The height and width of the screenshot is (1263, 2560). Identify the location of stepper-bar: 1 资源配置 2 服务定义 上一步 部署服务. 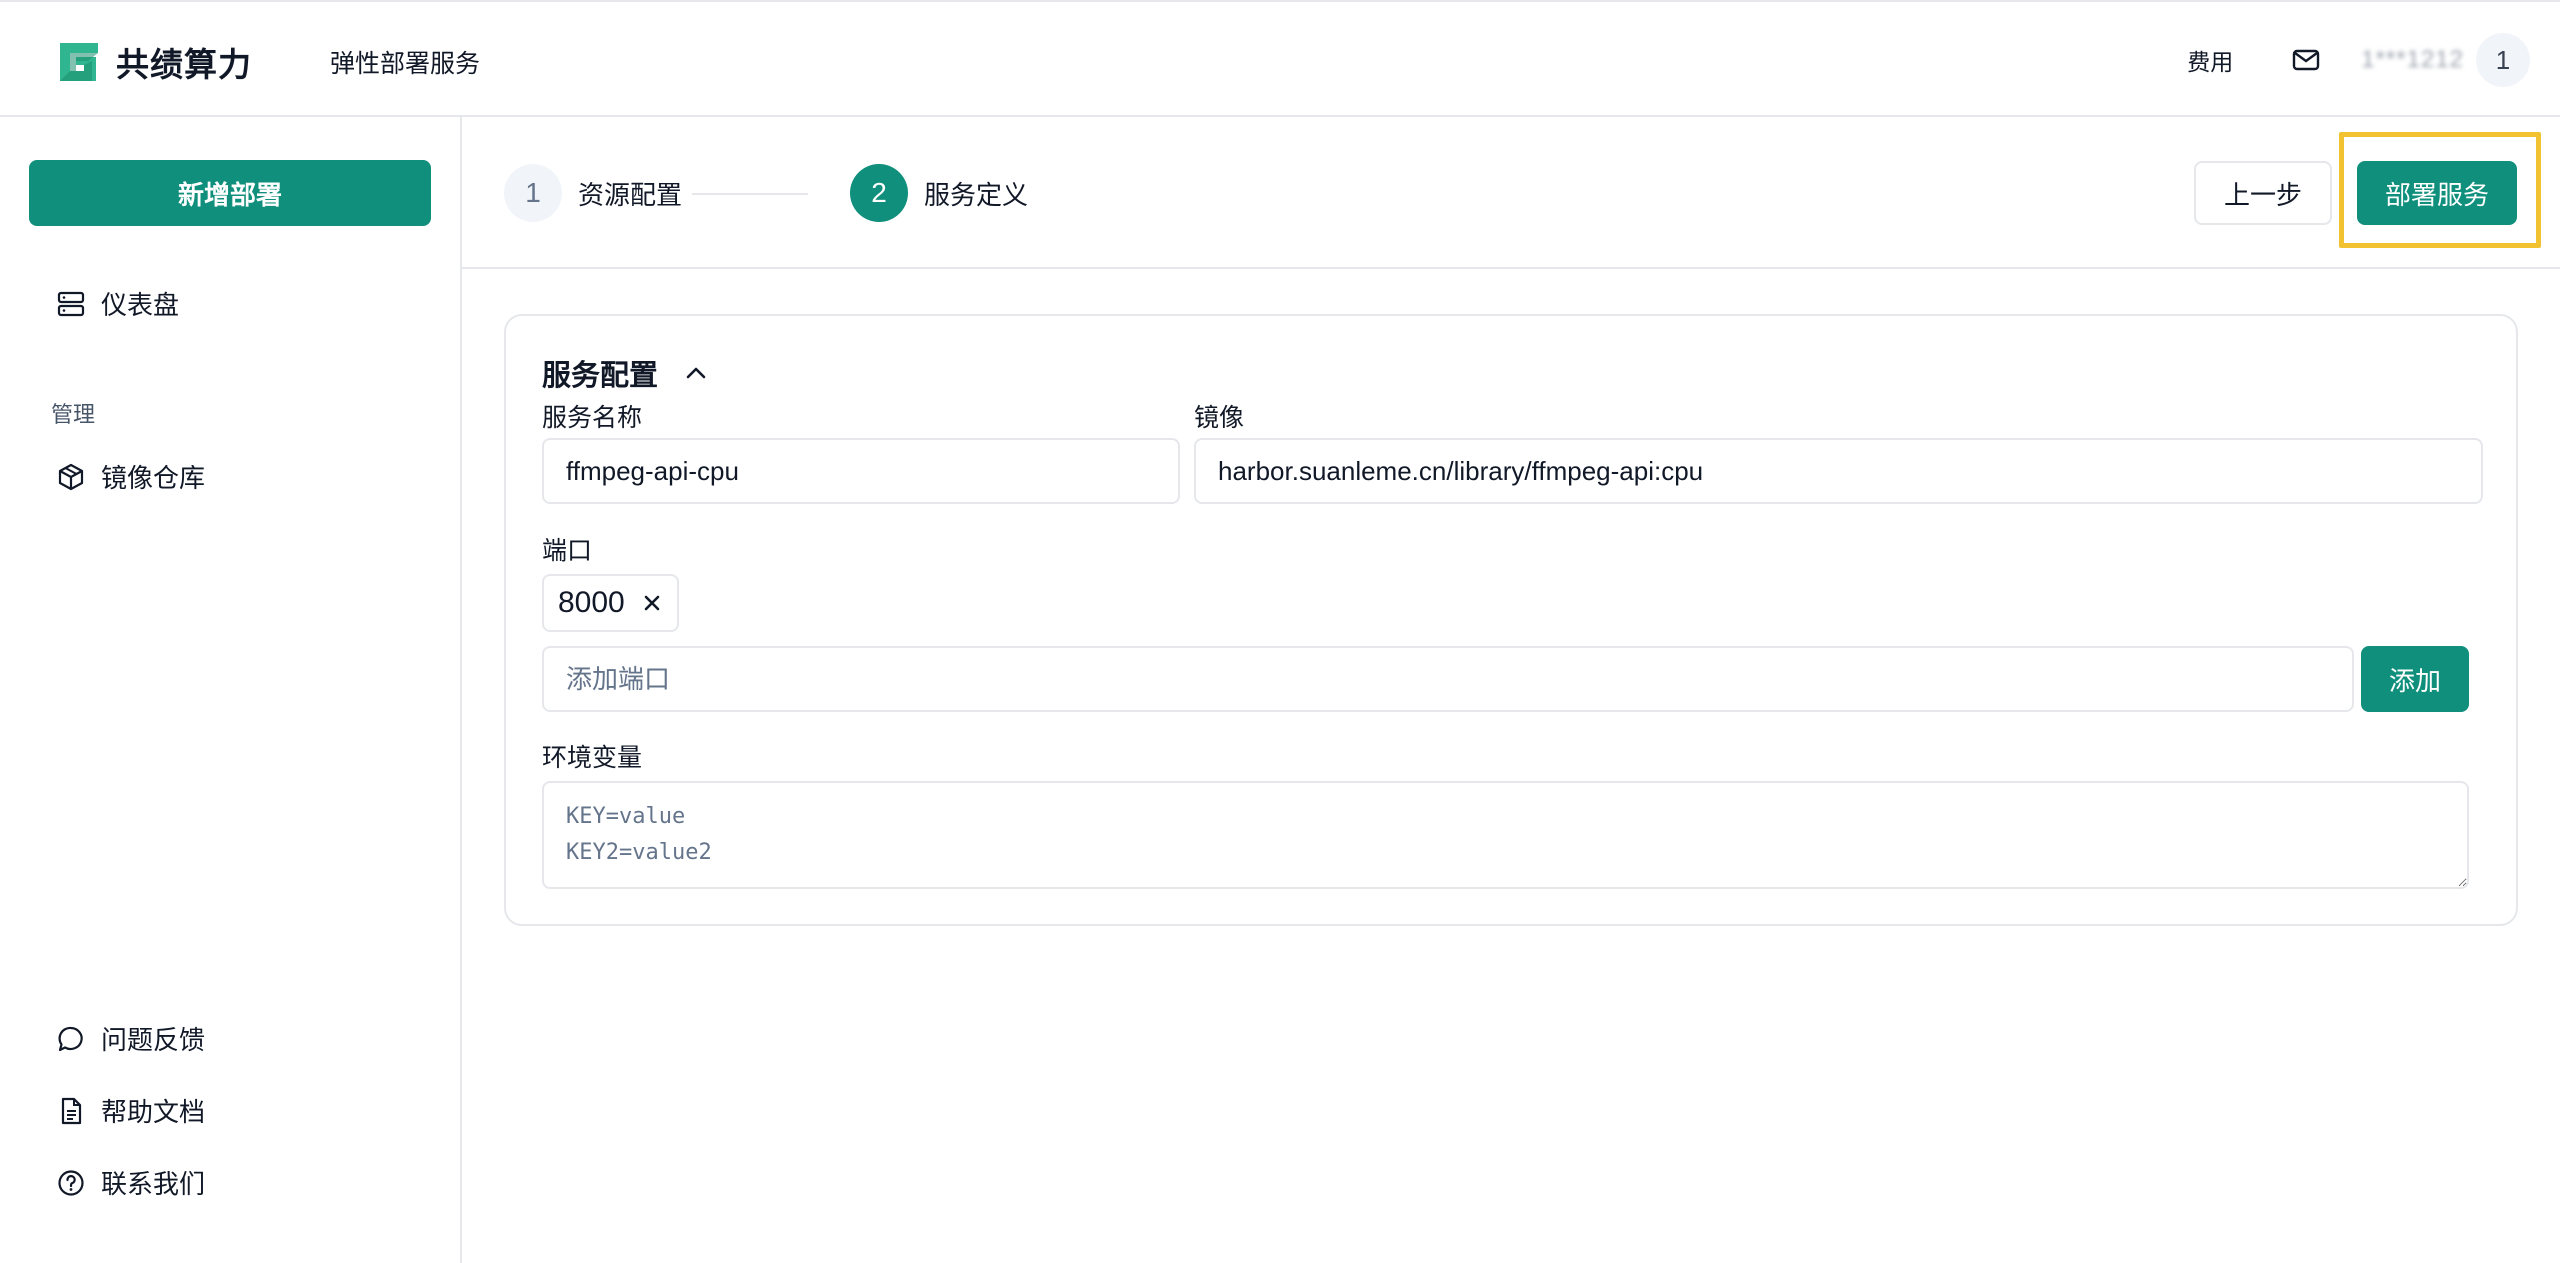
(1511, 193).